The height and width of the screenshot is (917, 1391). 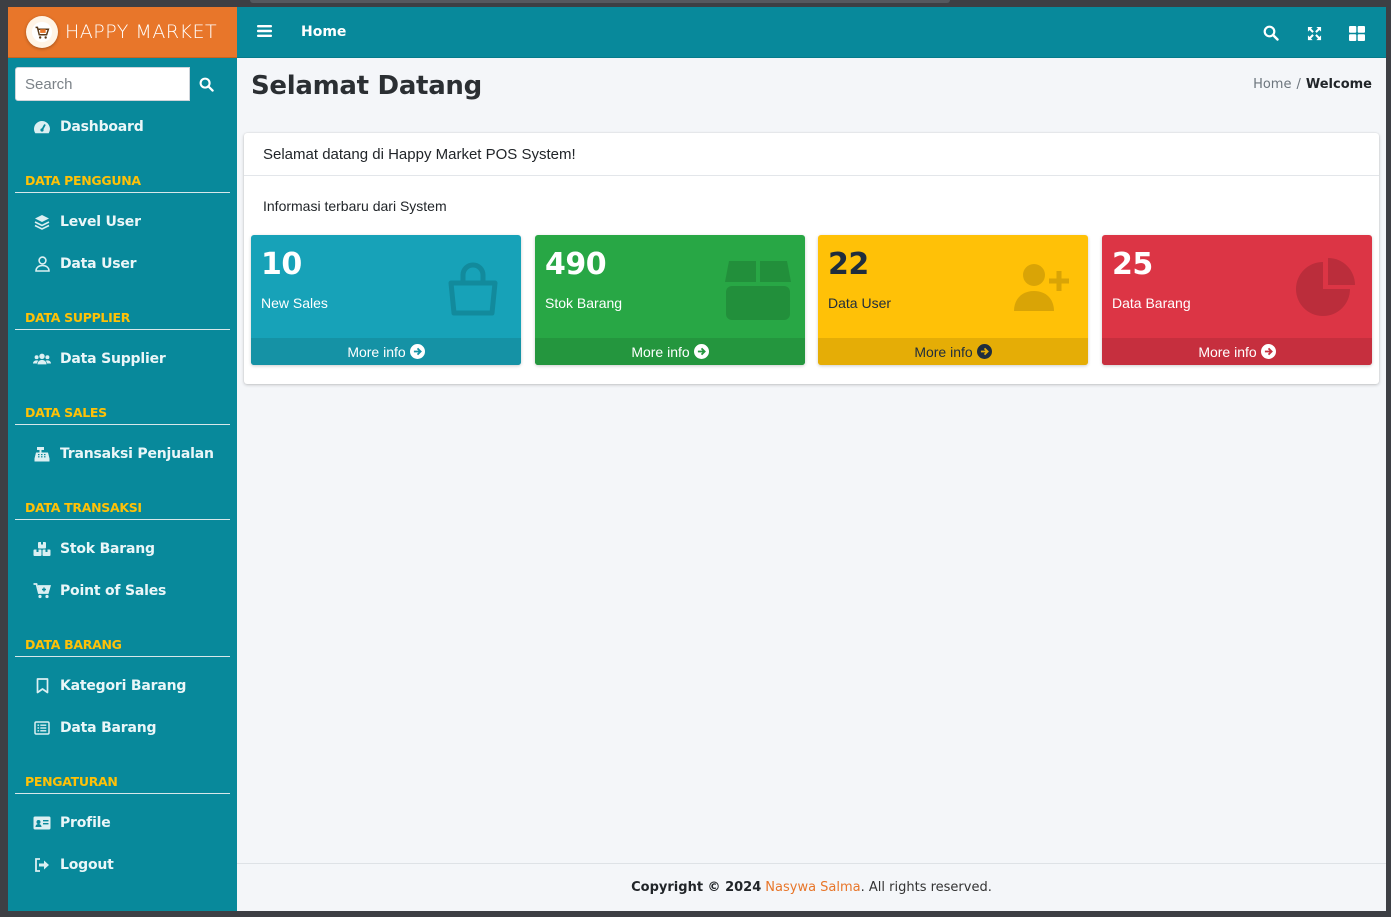 I want to click on box-icon, so click(x=758, y=288).